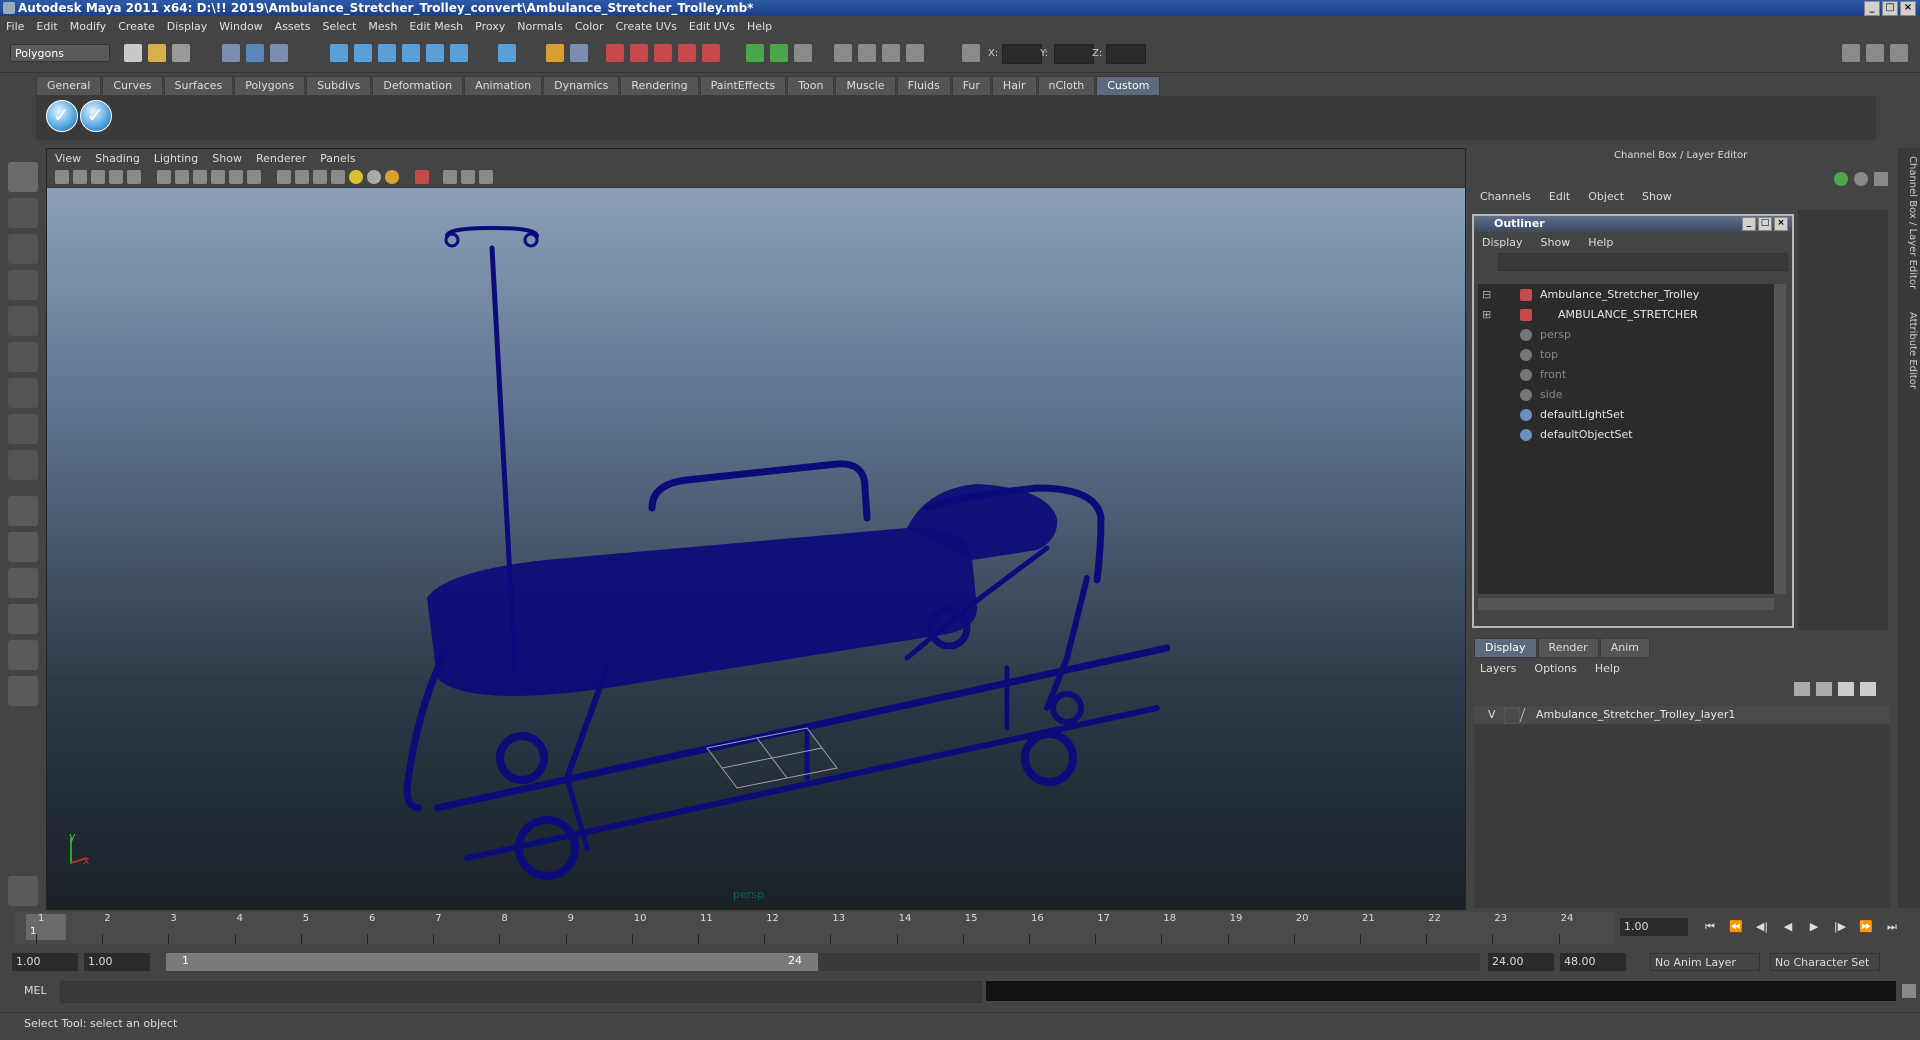 The image size is (1920, 1040). Describe the element at coordinates (46, 927) in the screenshot. I see `current-frame-marker: 1` at that location.